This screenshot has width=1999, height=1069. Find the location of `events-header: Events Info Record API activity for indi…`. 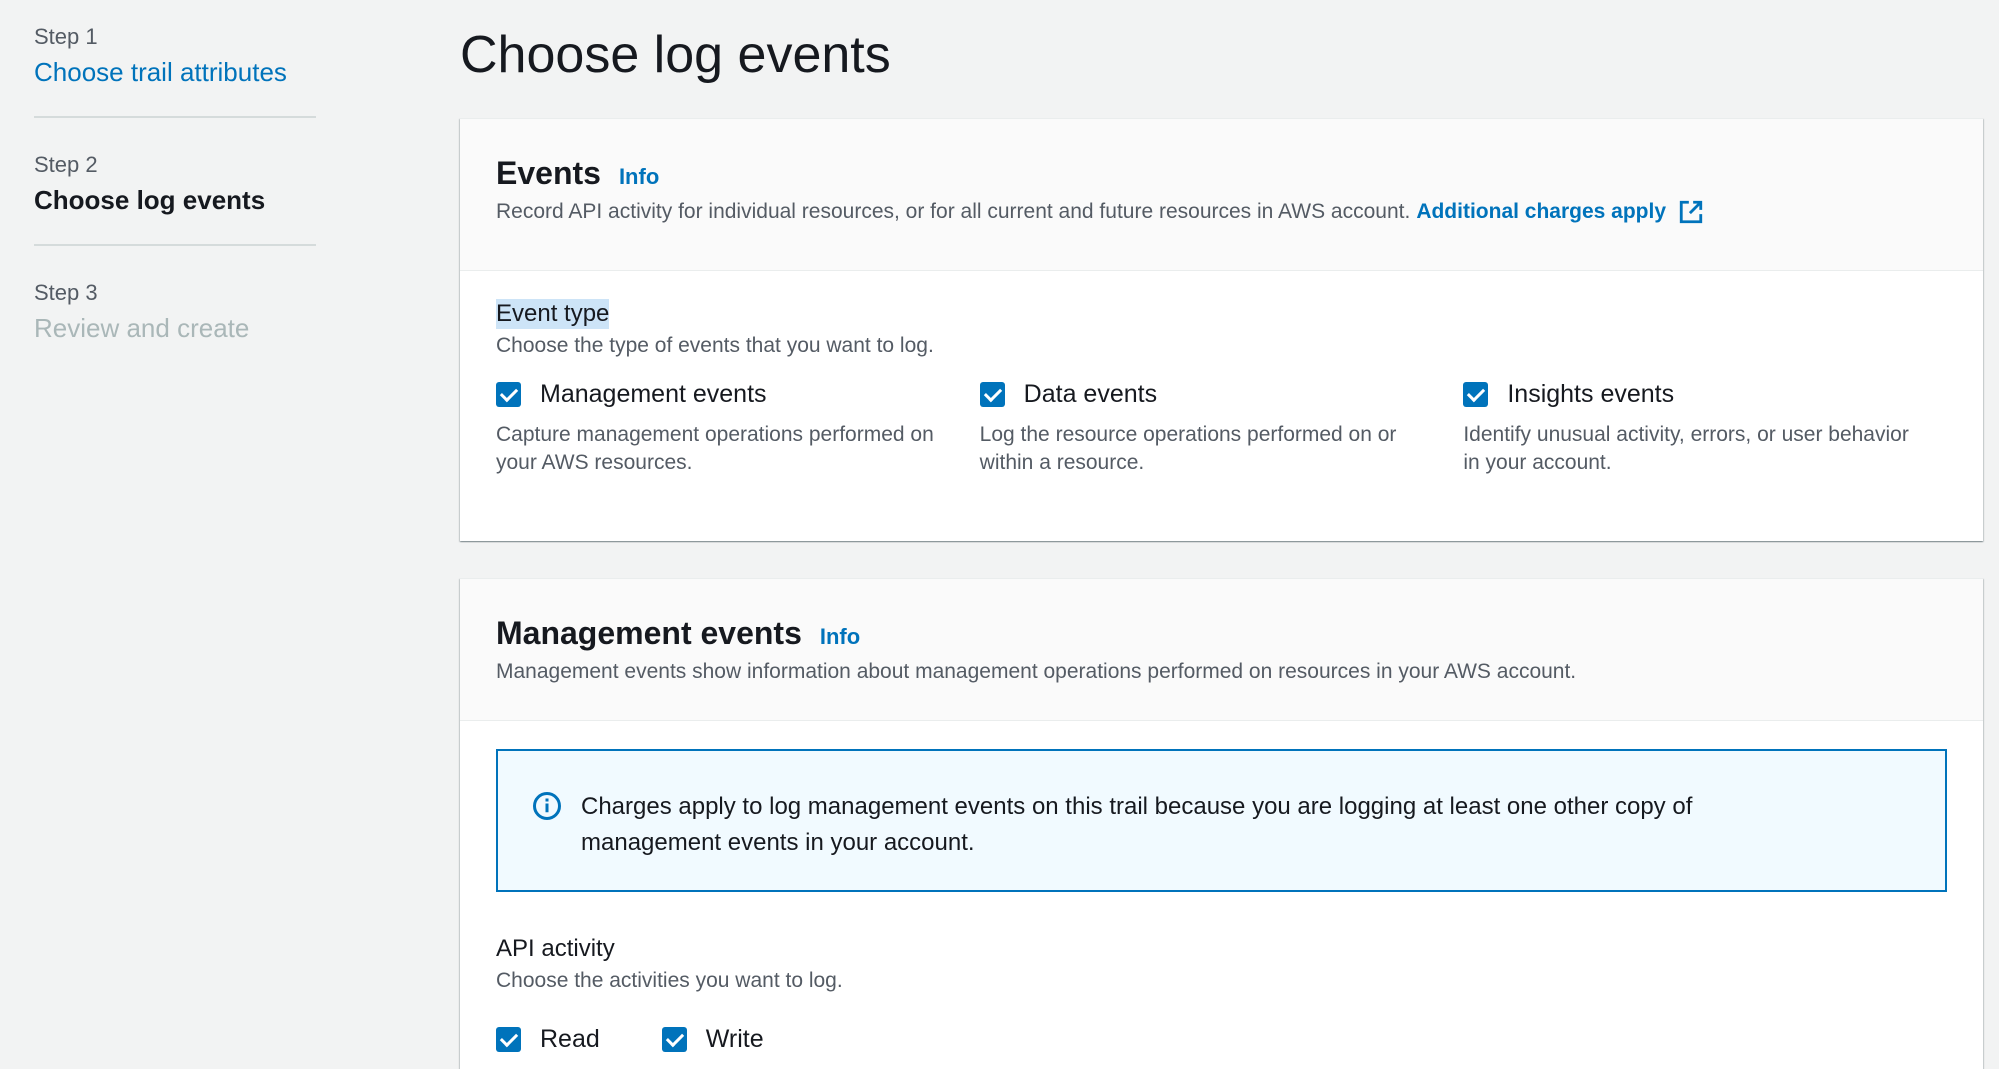

events-header: Events Info Record API activity for indi… is located at coordinates (1221, 195).